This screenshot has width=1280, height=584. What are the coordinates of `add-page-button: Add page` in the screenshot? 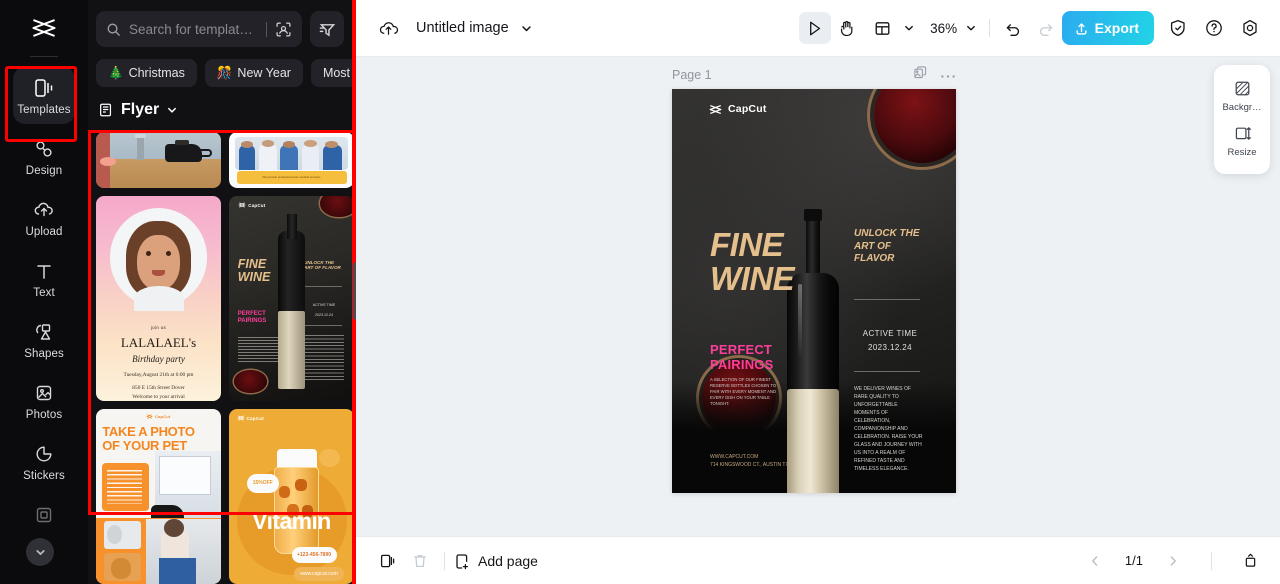 It's located at (495, 561).